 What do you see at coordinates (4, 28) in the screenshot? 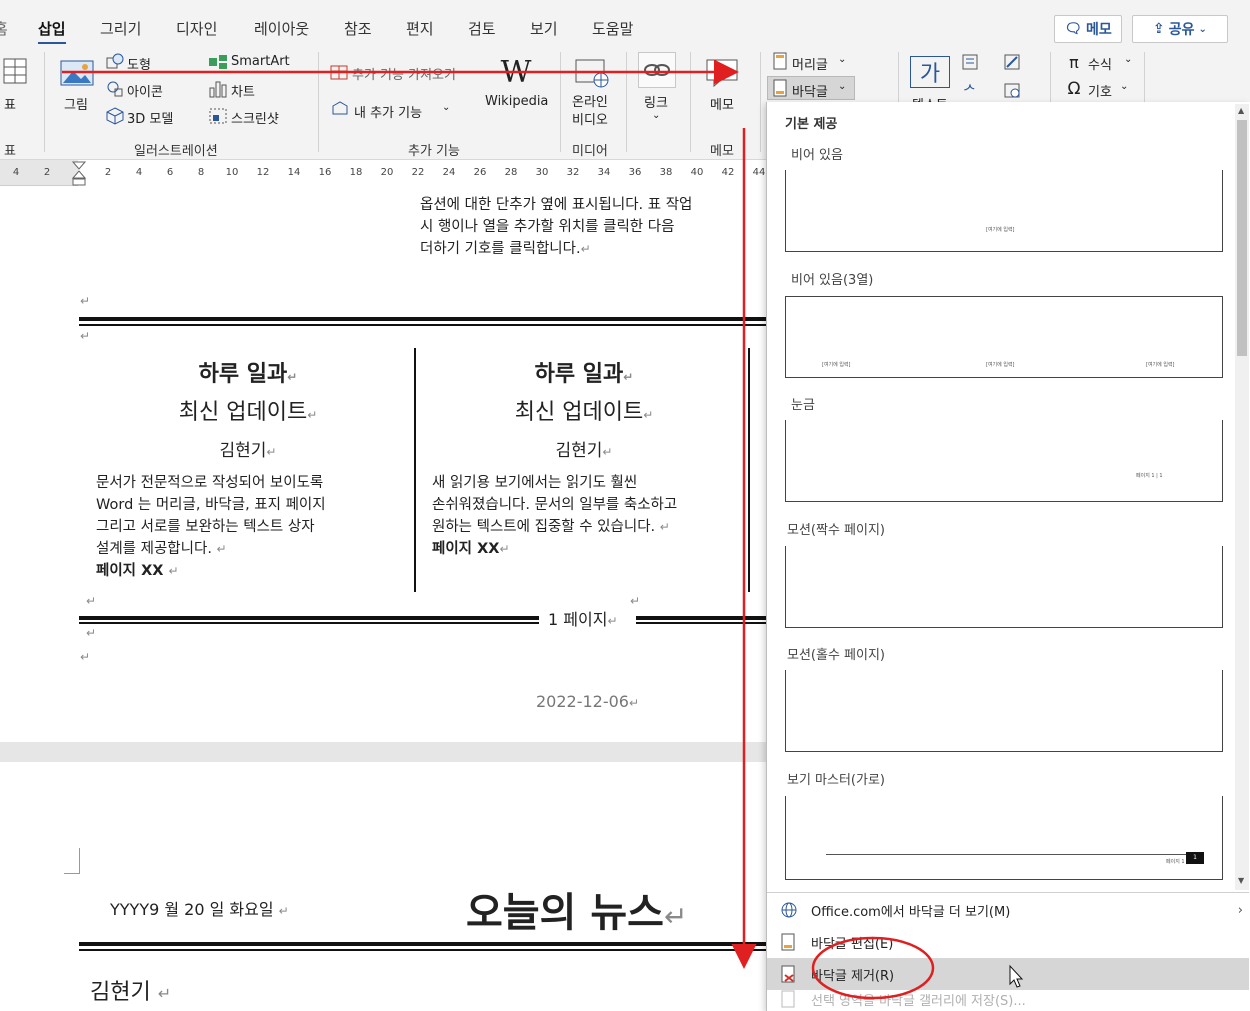
I see `tab-partial: 홈` at bounding box center [4, 28].